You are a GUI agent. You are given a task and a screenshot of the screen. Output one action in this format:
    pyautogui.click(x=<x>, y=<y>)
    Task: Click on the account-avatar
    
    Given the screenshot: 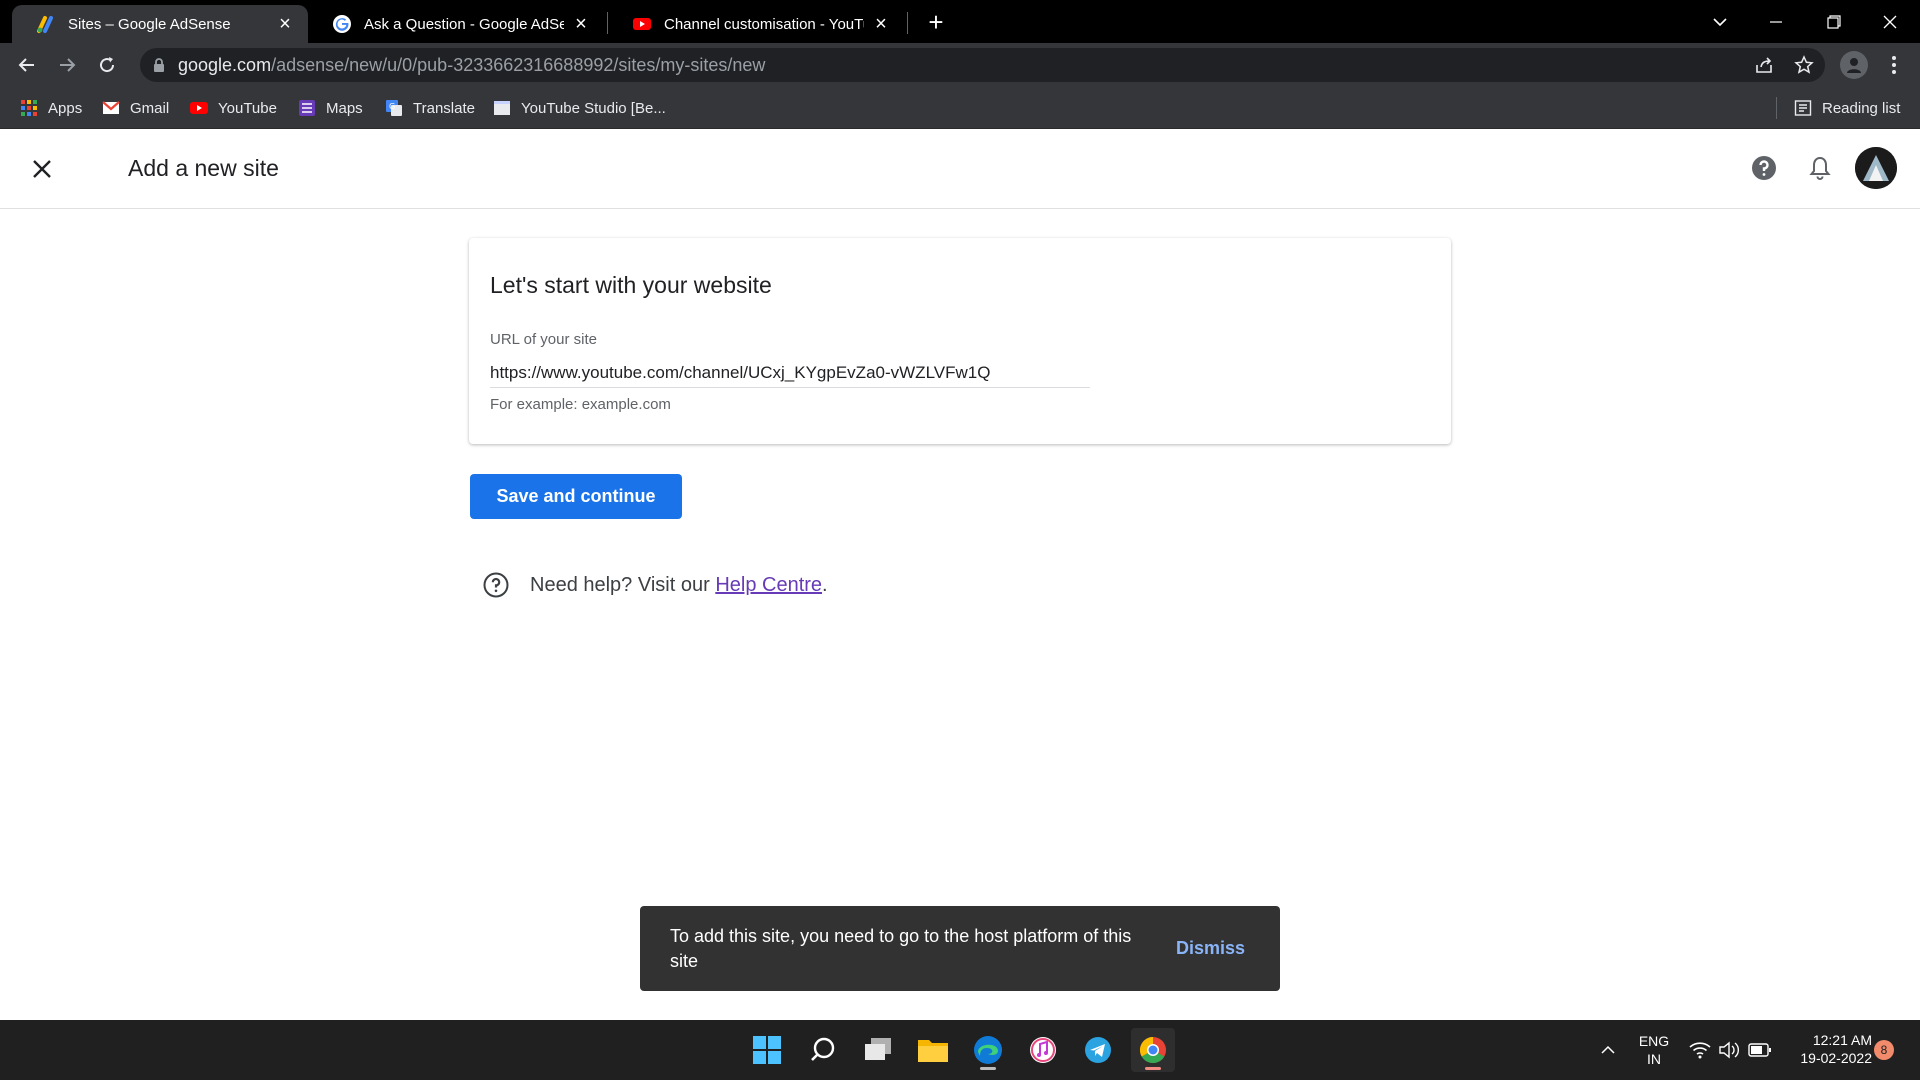 What is the action you would take?
    pyautogui.click(x=1876, y=168)
    